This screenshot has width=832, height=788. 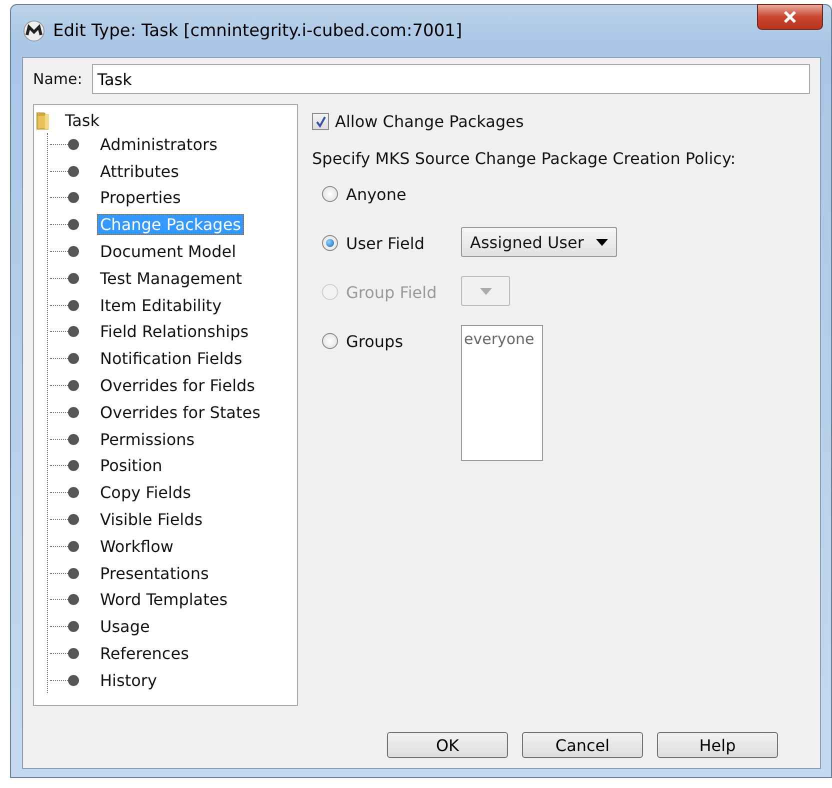 I want to click on dialog-button: Help, so click(x=717, y=745).